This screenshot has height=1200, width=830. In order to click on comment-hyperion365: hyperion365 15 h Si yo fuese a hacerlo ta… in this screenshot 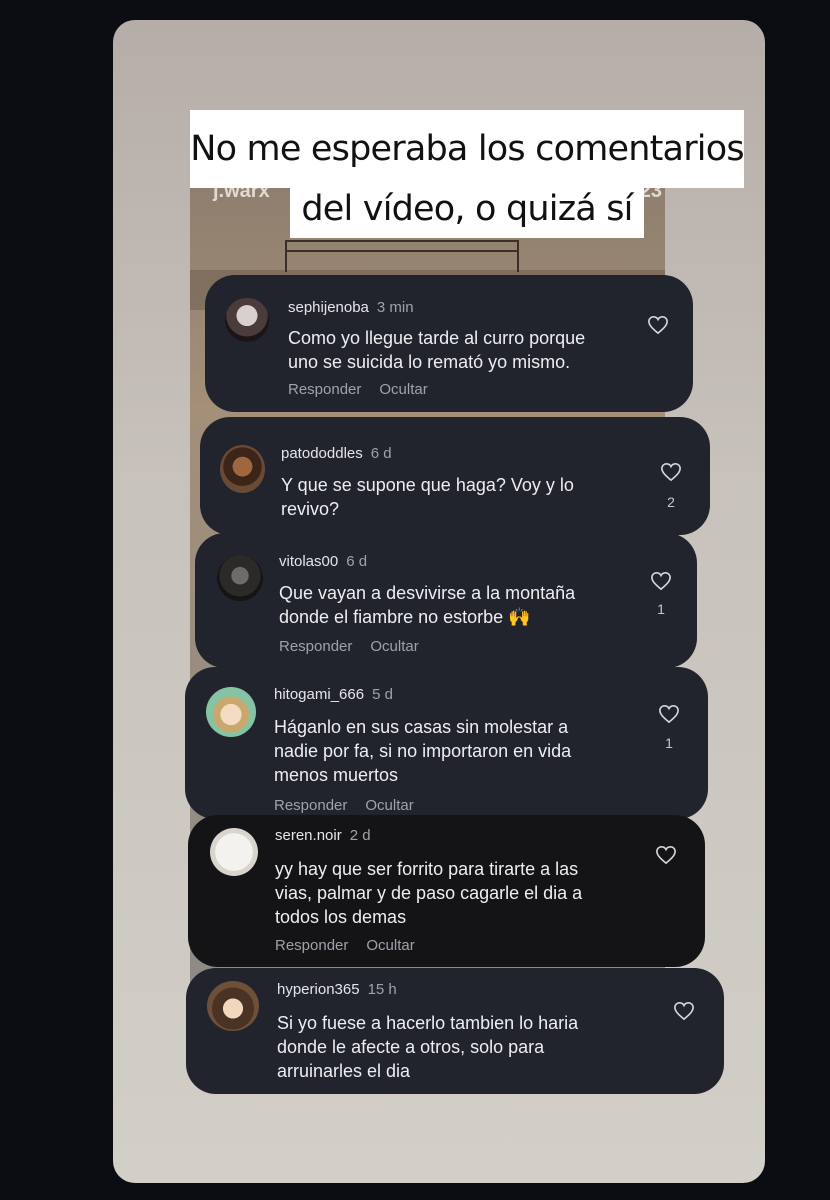, I will do `click(455, 1031)`.